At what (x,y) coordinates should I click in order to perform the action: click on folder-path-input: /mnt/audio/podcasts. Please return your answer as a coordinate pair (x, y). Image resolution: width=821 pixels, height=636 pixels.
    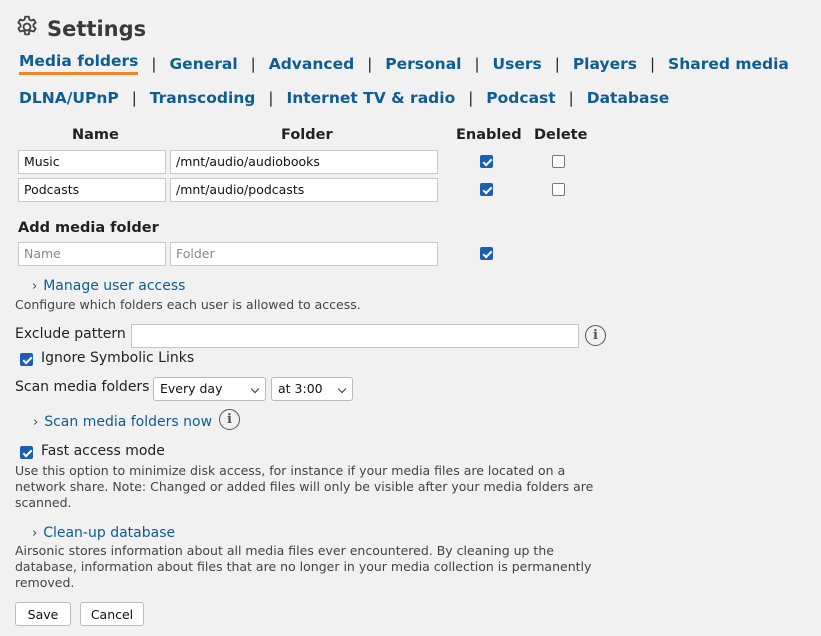
    Looking at the image, I should click on (304, 190).